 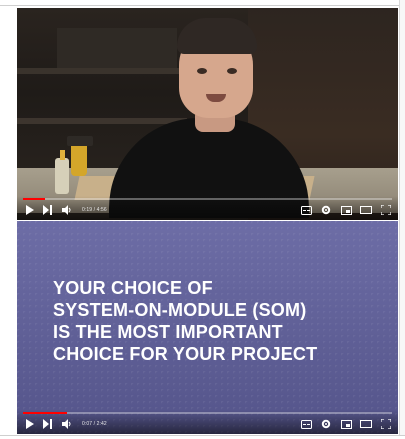 What do you see at coordinates (94, 210) in the screenshot?
I see `time-display: 0:19 / 4:56` at bounding box center [94, 210].